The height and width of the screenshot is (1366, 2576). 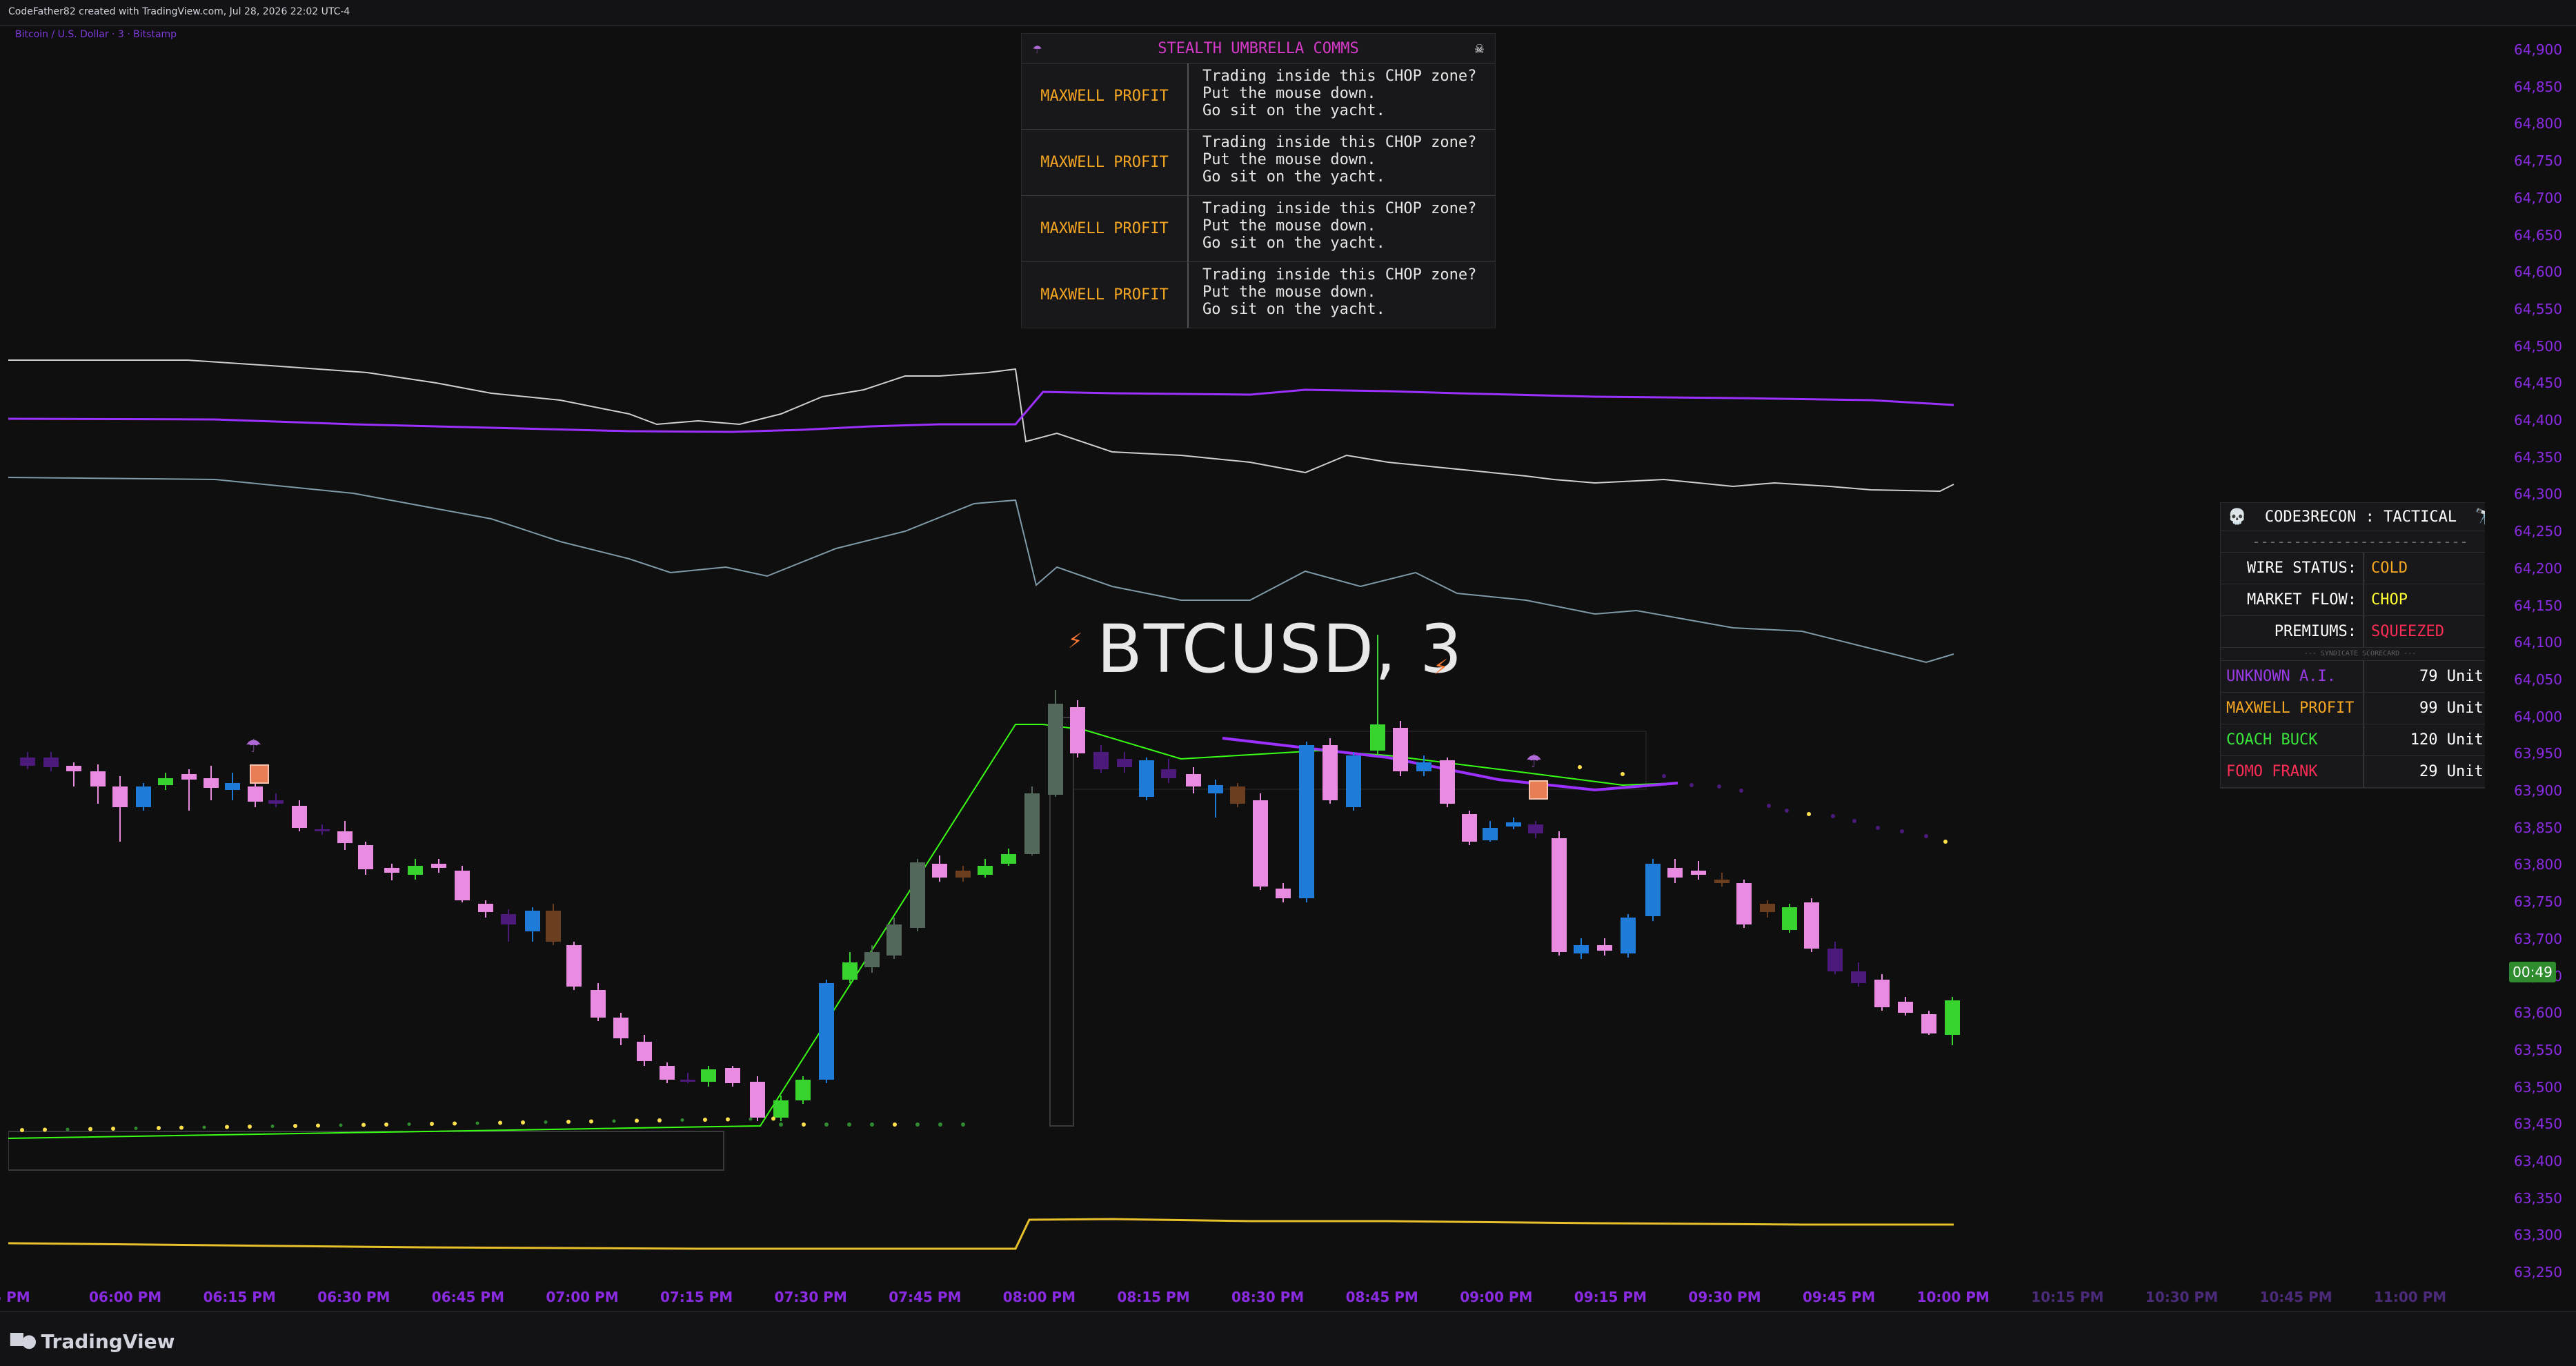 What do you see at coordinates (696, 1297) in the screenshot?
I see `time-tick-label: 07:15 PM` at bounding box center [696, 1297].